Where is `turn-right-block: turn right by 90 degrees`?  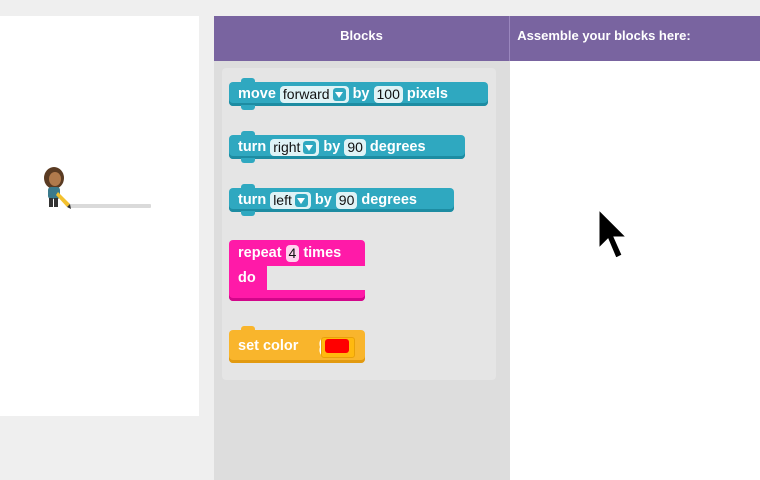 turn-right-block: turn right by 90 degrees is located at coordinates (347, 147).